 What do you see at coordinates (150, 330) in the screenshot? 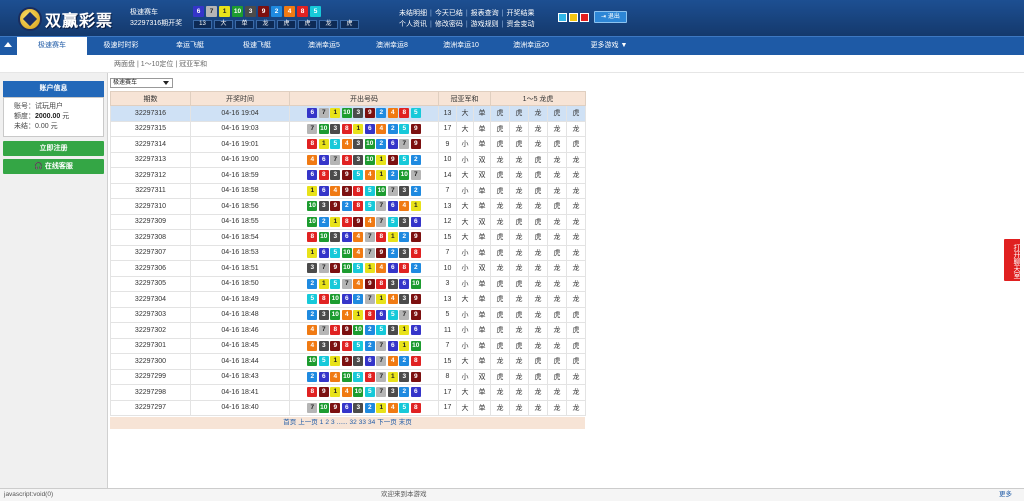
I see `issue-cell: 32297302` at bounding box center [150, 330].